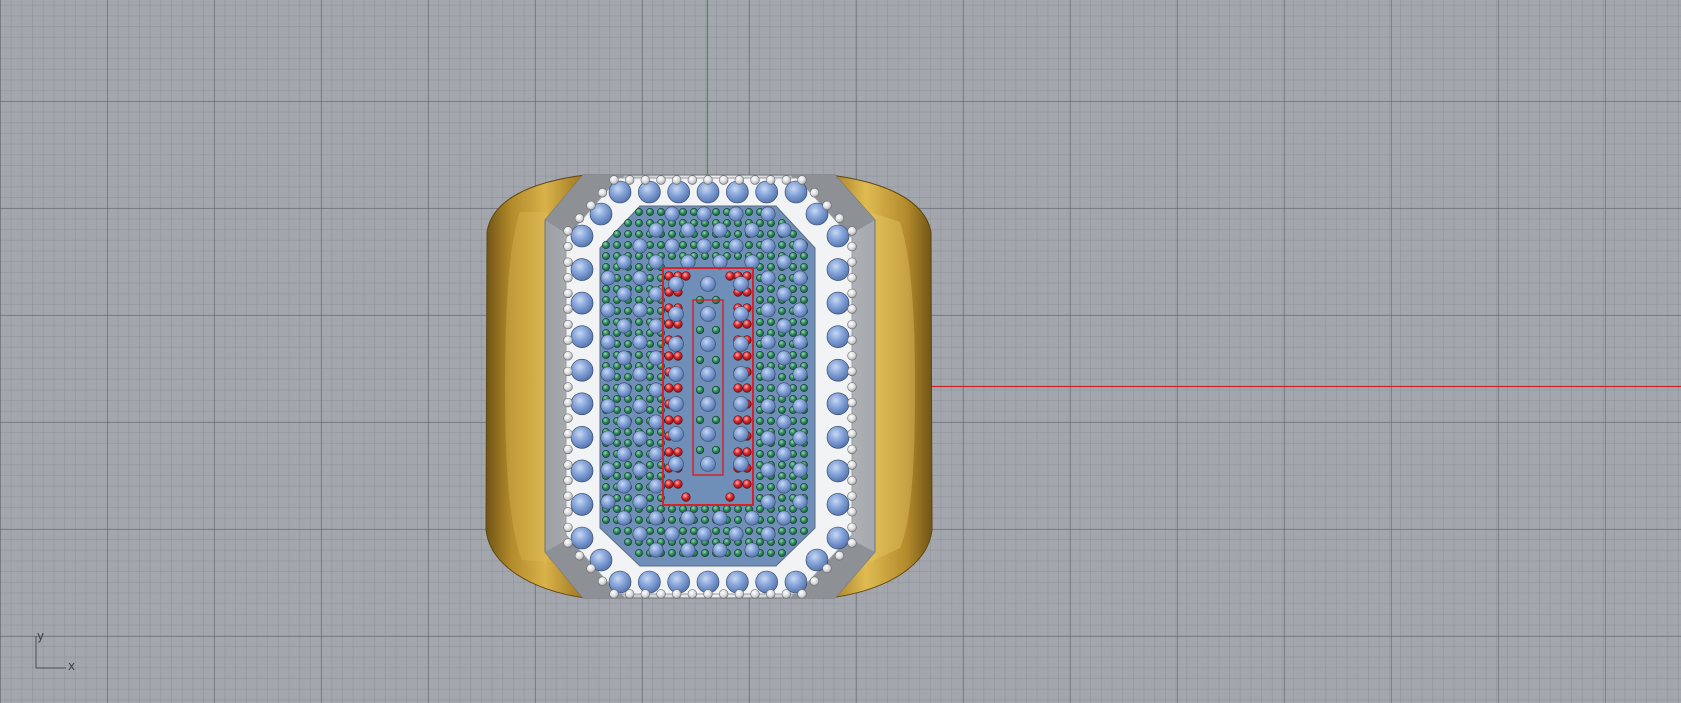  What do you see at coordinates (710, 386) in the screenshot?
I see `ring-head` at bounding box center [710, 386].